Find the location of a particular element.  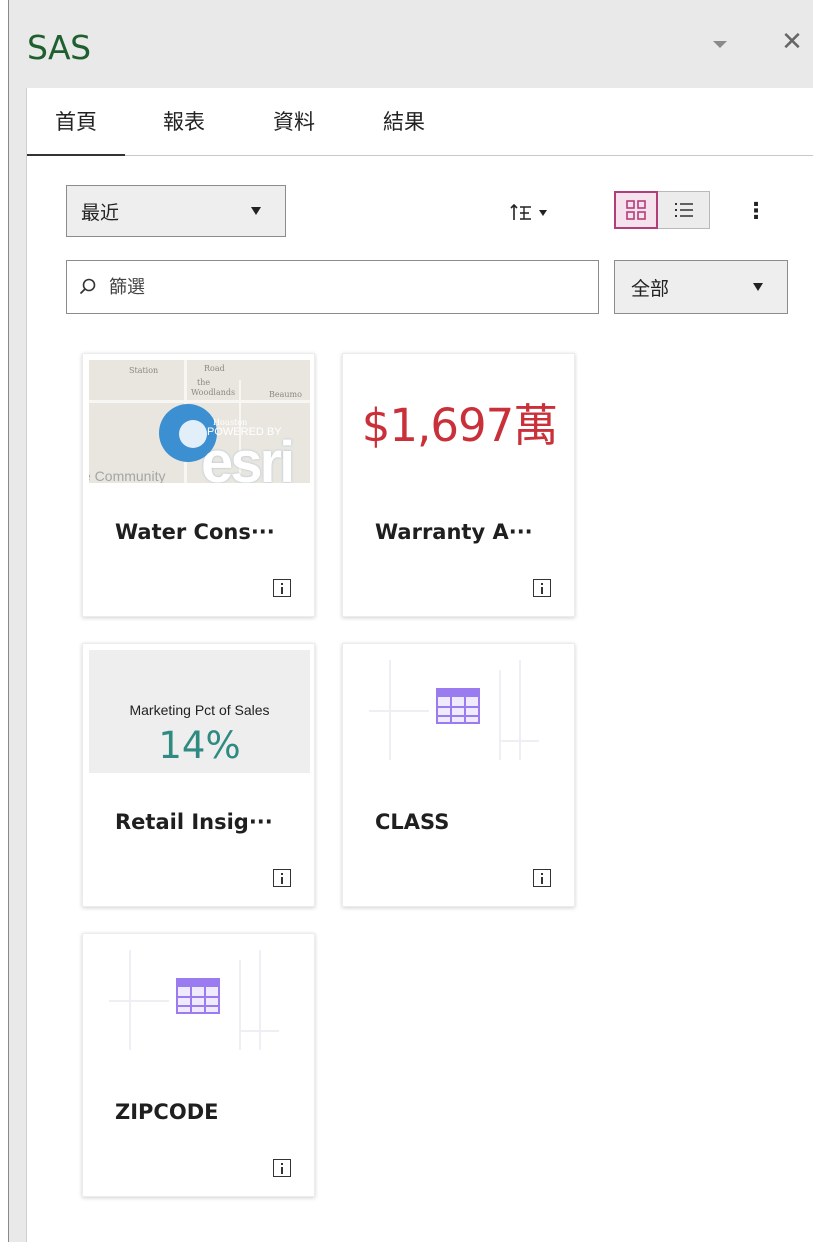

chevron-down-icon is located at coordinates (720, 44).